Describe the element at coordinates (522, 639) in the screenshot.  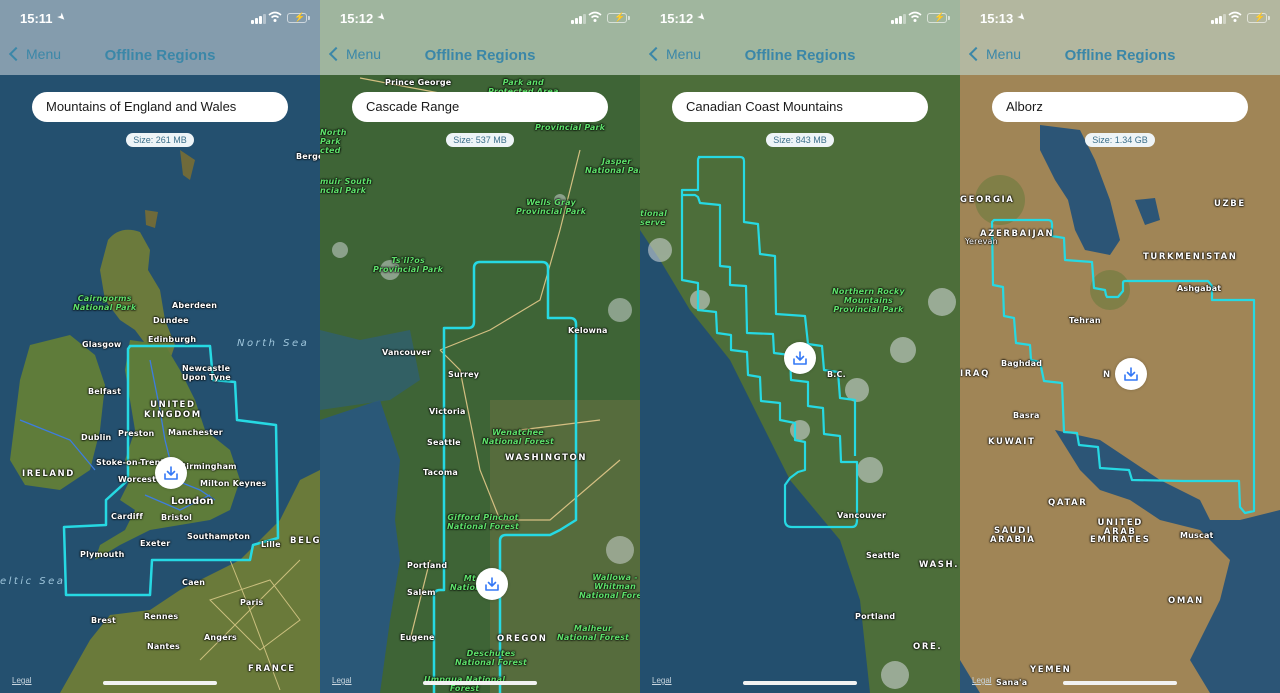
I see `map-label-country: OREGON` at that location.